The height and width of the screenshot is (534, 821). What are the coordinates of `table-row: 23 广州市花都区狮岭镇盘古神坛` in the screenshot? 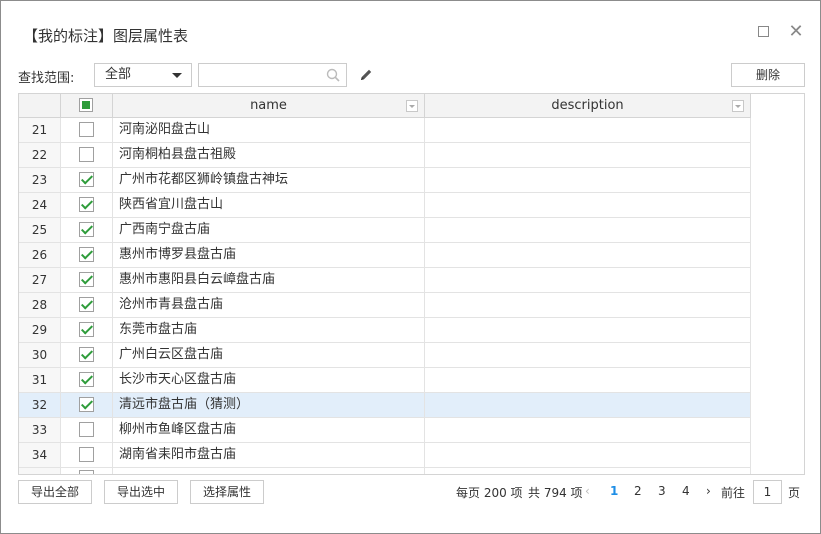 It's located at (385, 180).